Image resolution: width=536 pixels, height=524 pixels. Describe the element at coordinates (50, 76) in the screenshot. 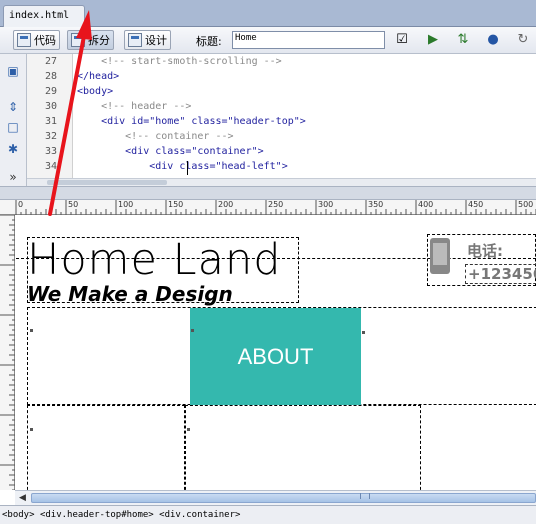

I see `line-number: 28` at that location.